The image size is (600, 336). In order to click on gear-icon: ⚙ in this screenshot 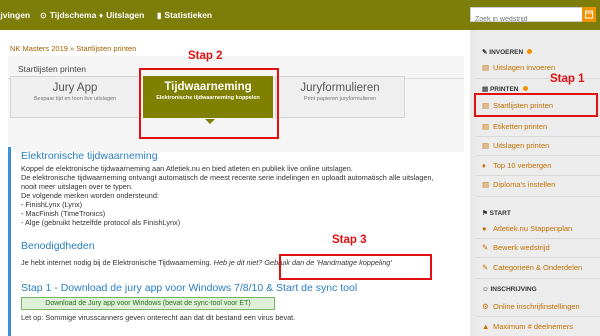, I will do `click(485, 306)`.